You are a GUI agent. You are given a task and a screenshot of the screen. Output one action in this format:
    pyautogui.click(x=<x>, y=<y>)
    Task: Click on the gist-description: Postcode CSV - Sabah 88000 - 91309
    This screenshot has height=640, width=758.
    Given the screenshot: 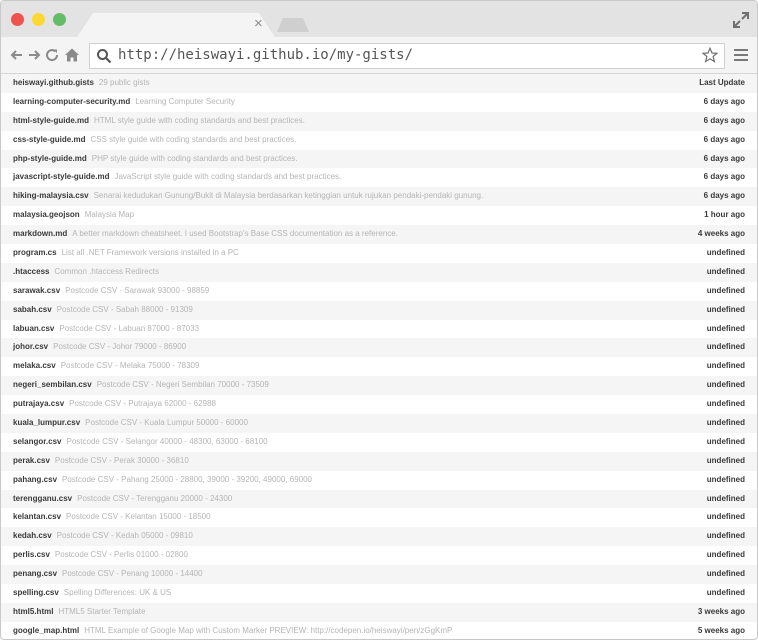 What is the action you would take?
    pyautogui.click(x=124, y=309)
    